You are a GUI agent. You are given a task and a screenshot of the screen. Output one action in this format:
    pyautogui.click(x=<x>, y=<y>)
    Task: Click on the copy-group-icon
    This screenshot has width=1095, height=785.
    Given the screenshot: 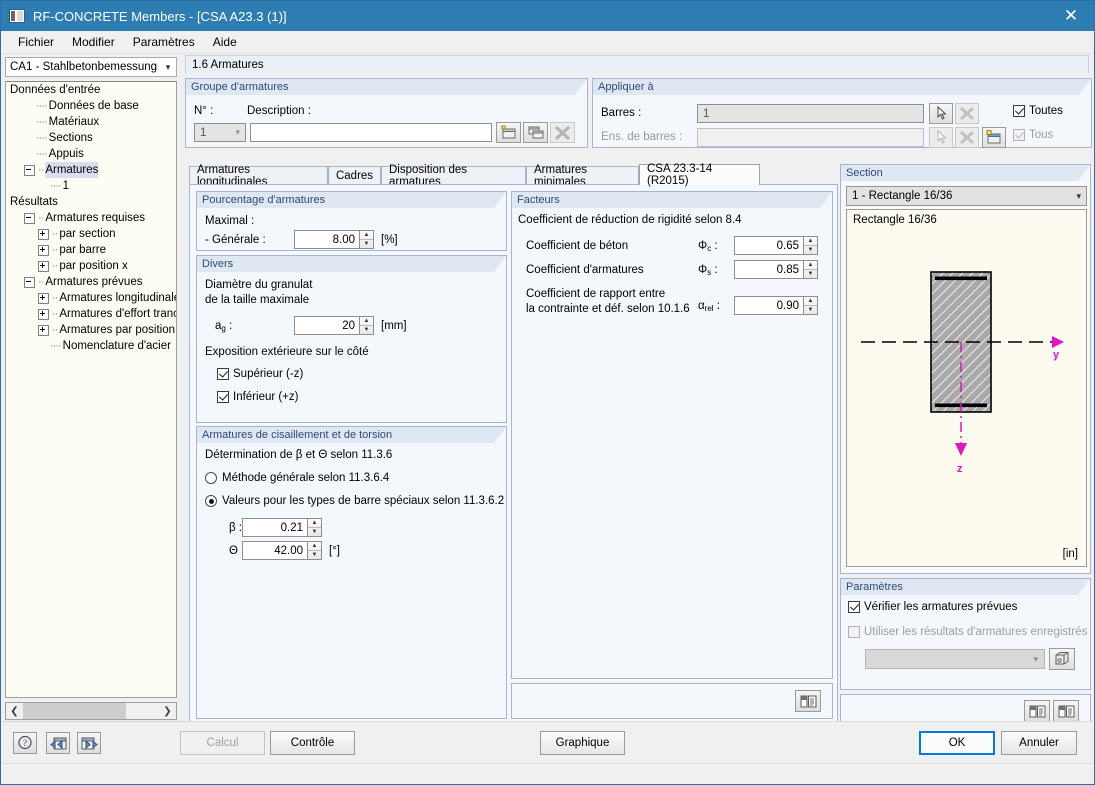 What is the action you would take?
    pyautogui.click(x=535, y=132)
    